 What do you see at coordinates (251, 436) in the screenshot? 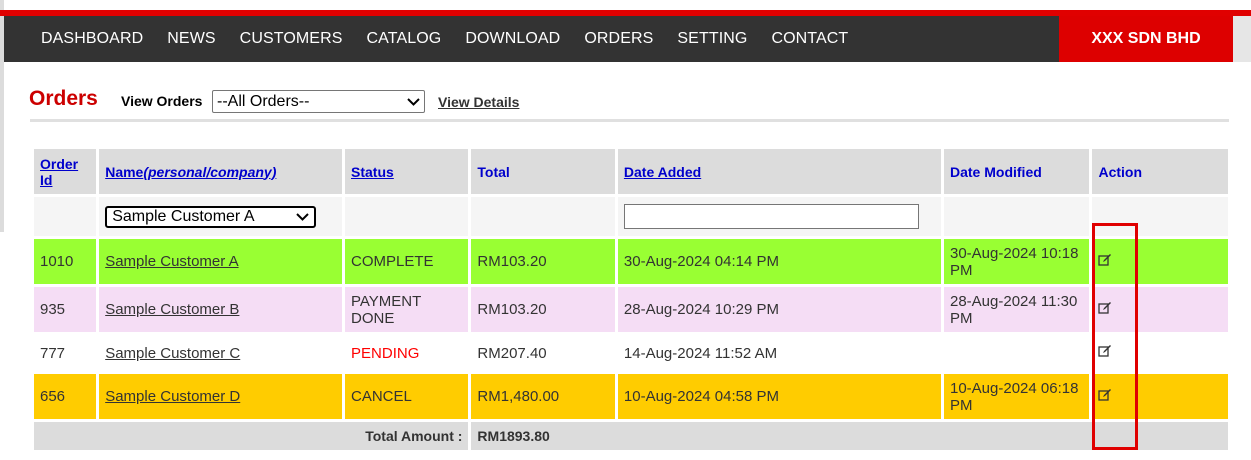
I see `total-amount-label: Total Amount :` at bounding box center [251, 436].